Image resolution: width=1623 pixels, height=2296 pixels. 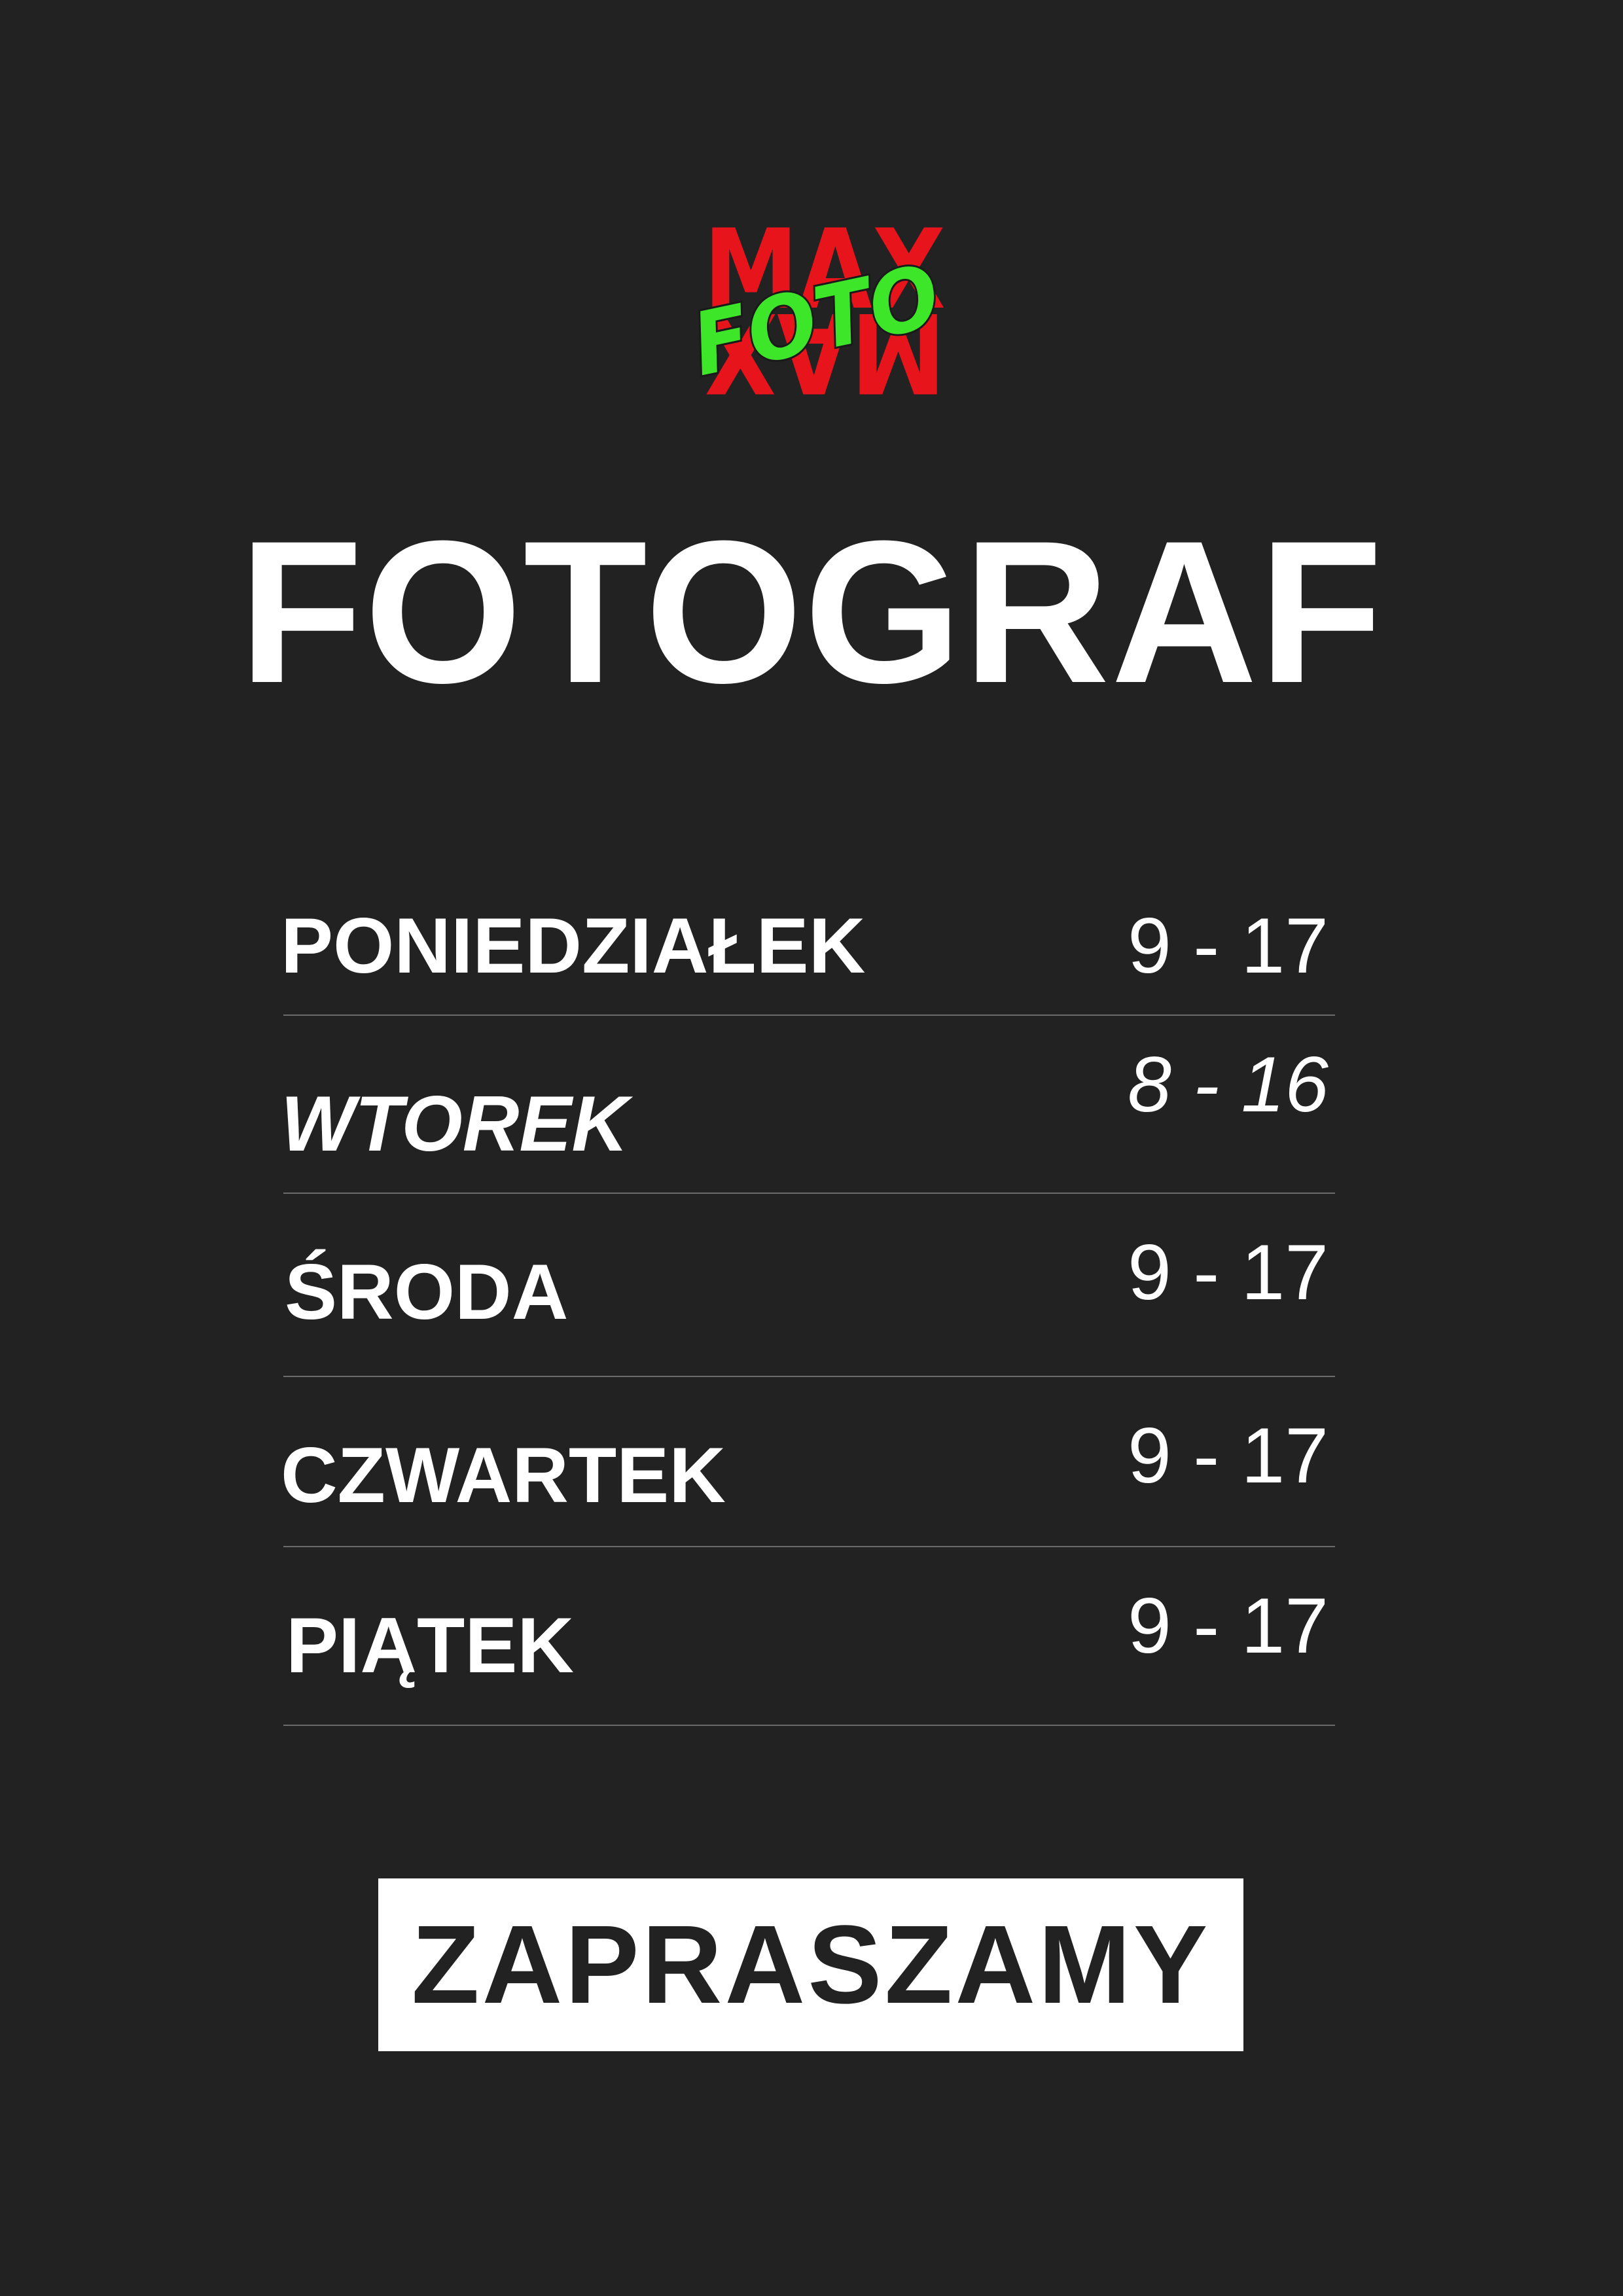 I want to click on page-title: FOTOGRAF, so click(x=811, y=611).